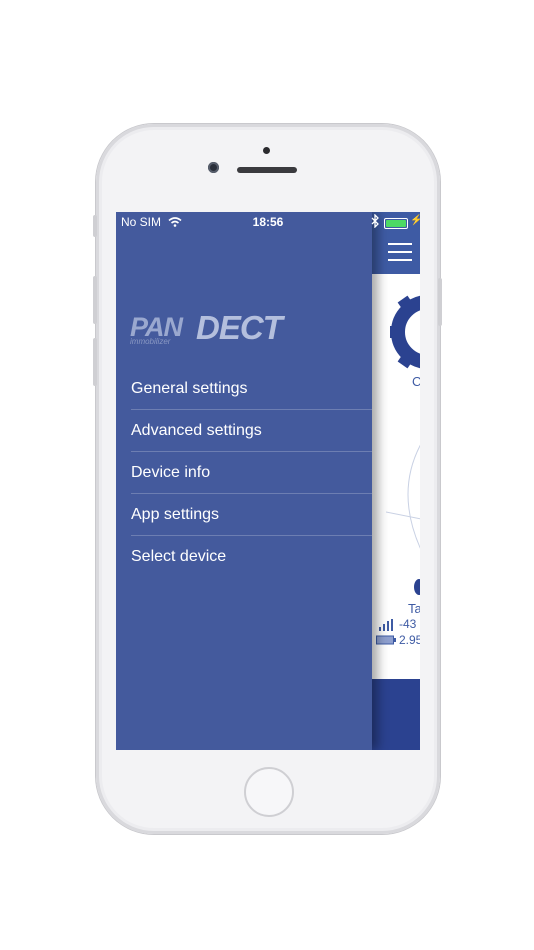 The width and height of the screenshot is (534, 950). Describe the element at coordinates (416, 381) in the screenshot. I see `app-label-c: C` at that location.